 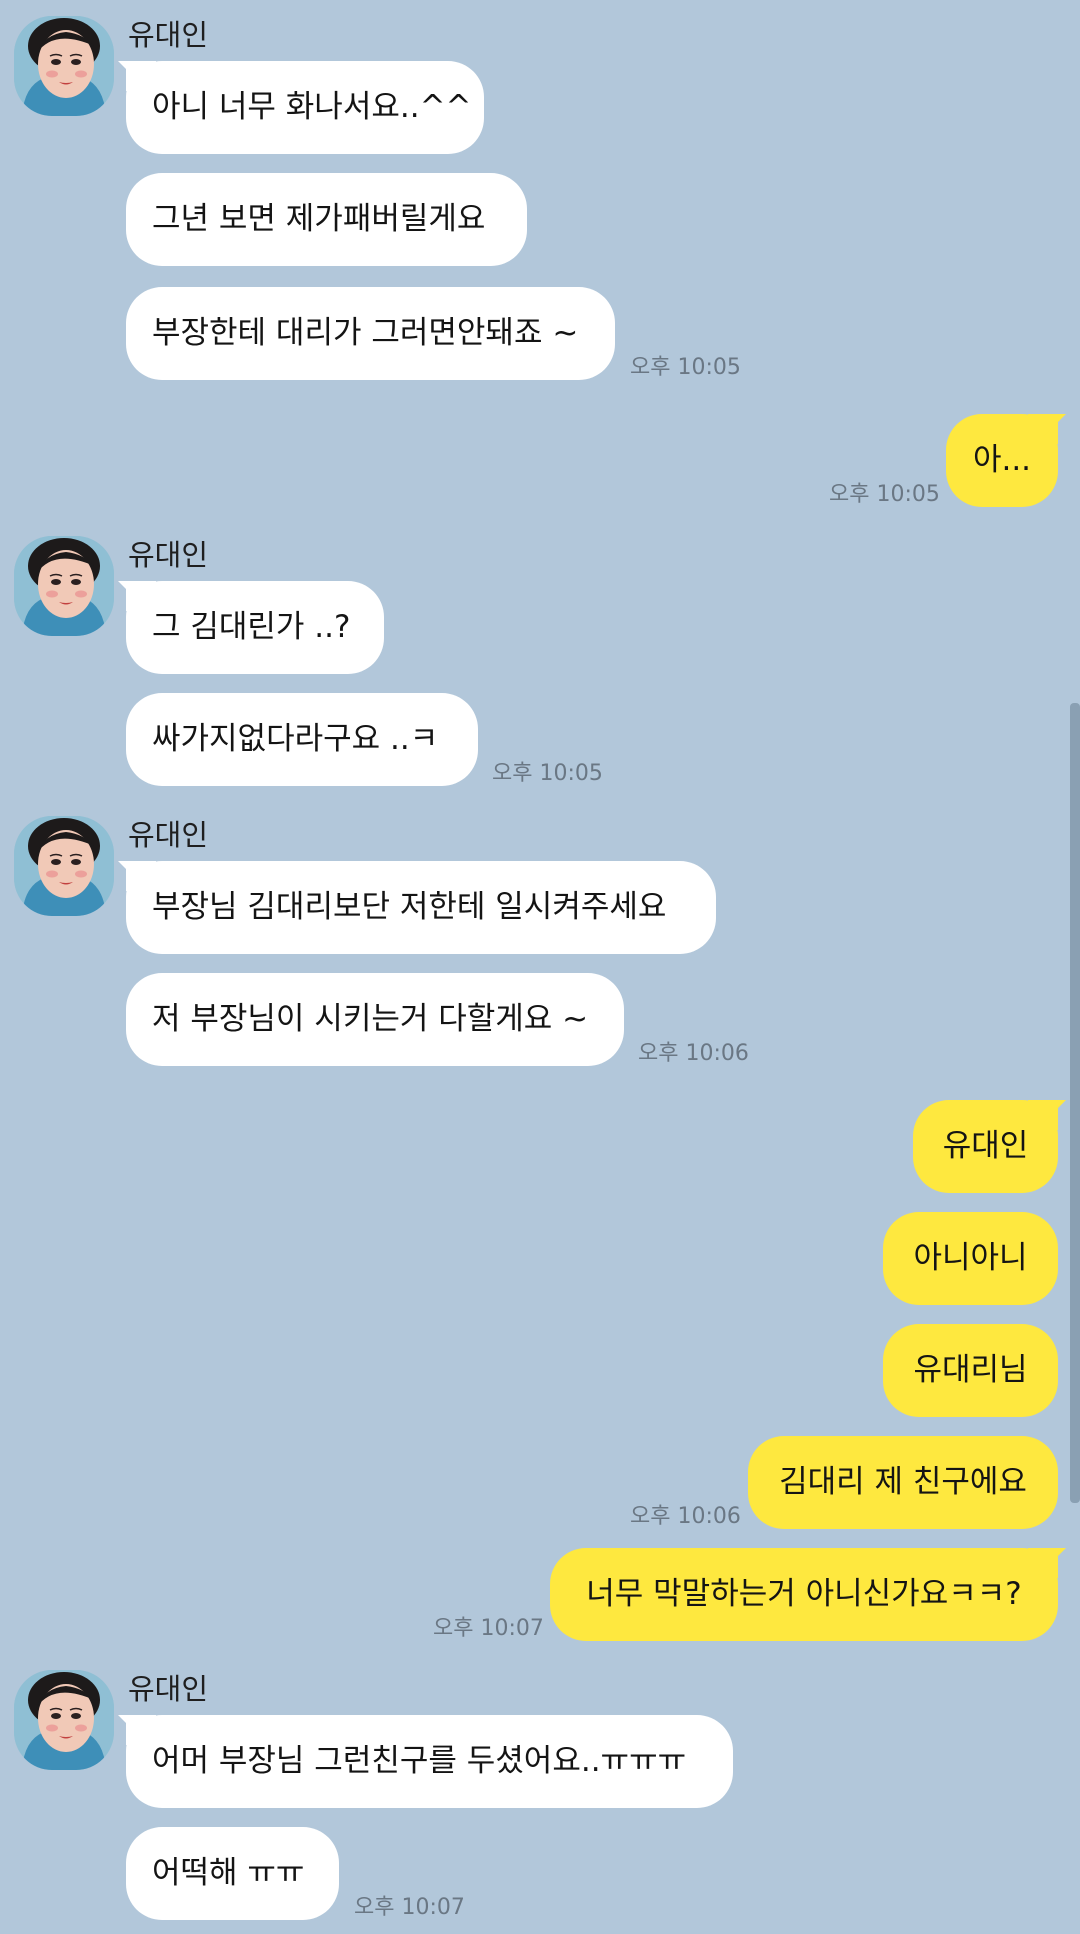 I want to click on scrollbar, so click(x=1075, y=1103).